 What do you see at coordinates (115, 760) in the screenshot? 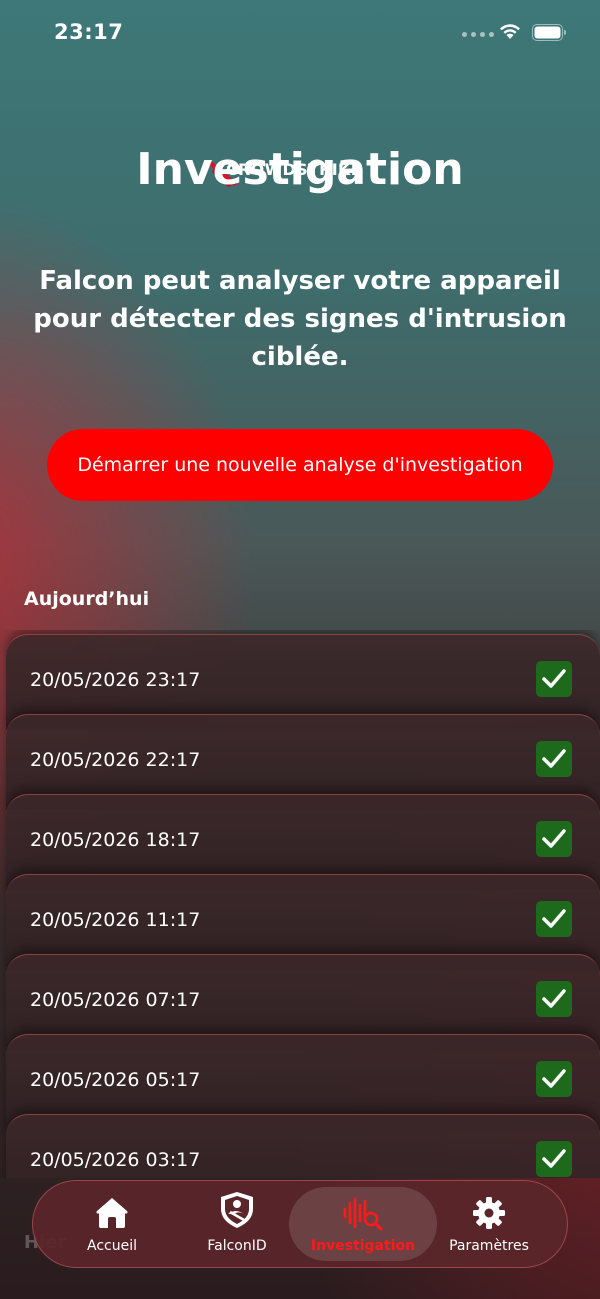
I see `scan-date: 20/05/2026 22:17` at bounding box center [115, 760].